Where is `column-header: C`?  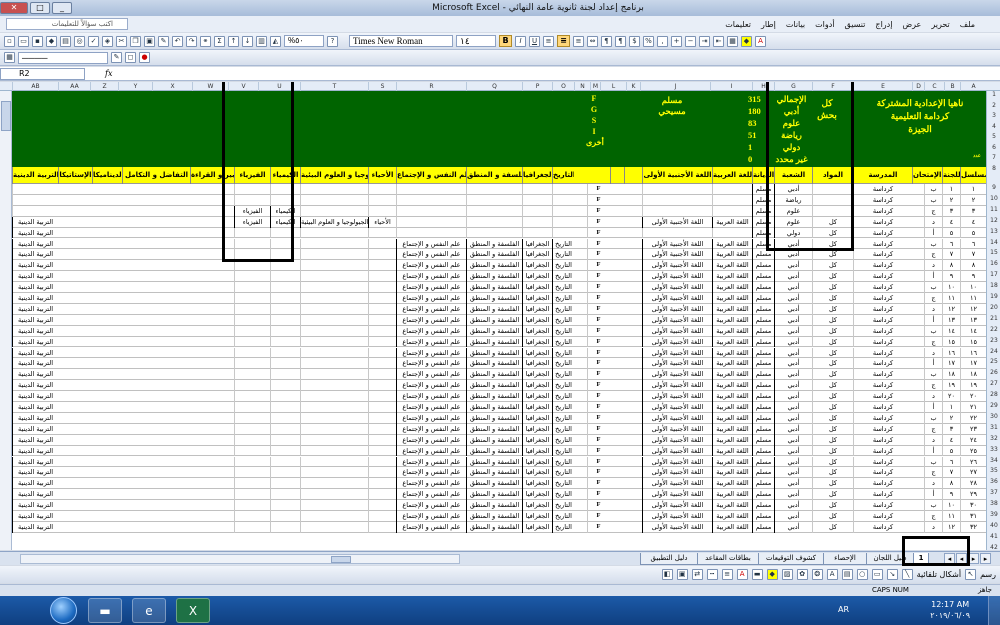
column-header: C is located at coordinates (934, 86).